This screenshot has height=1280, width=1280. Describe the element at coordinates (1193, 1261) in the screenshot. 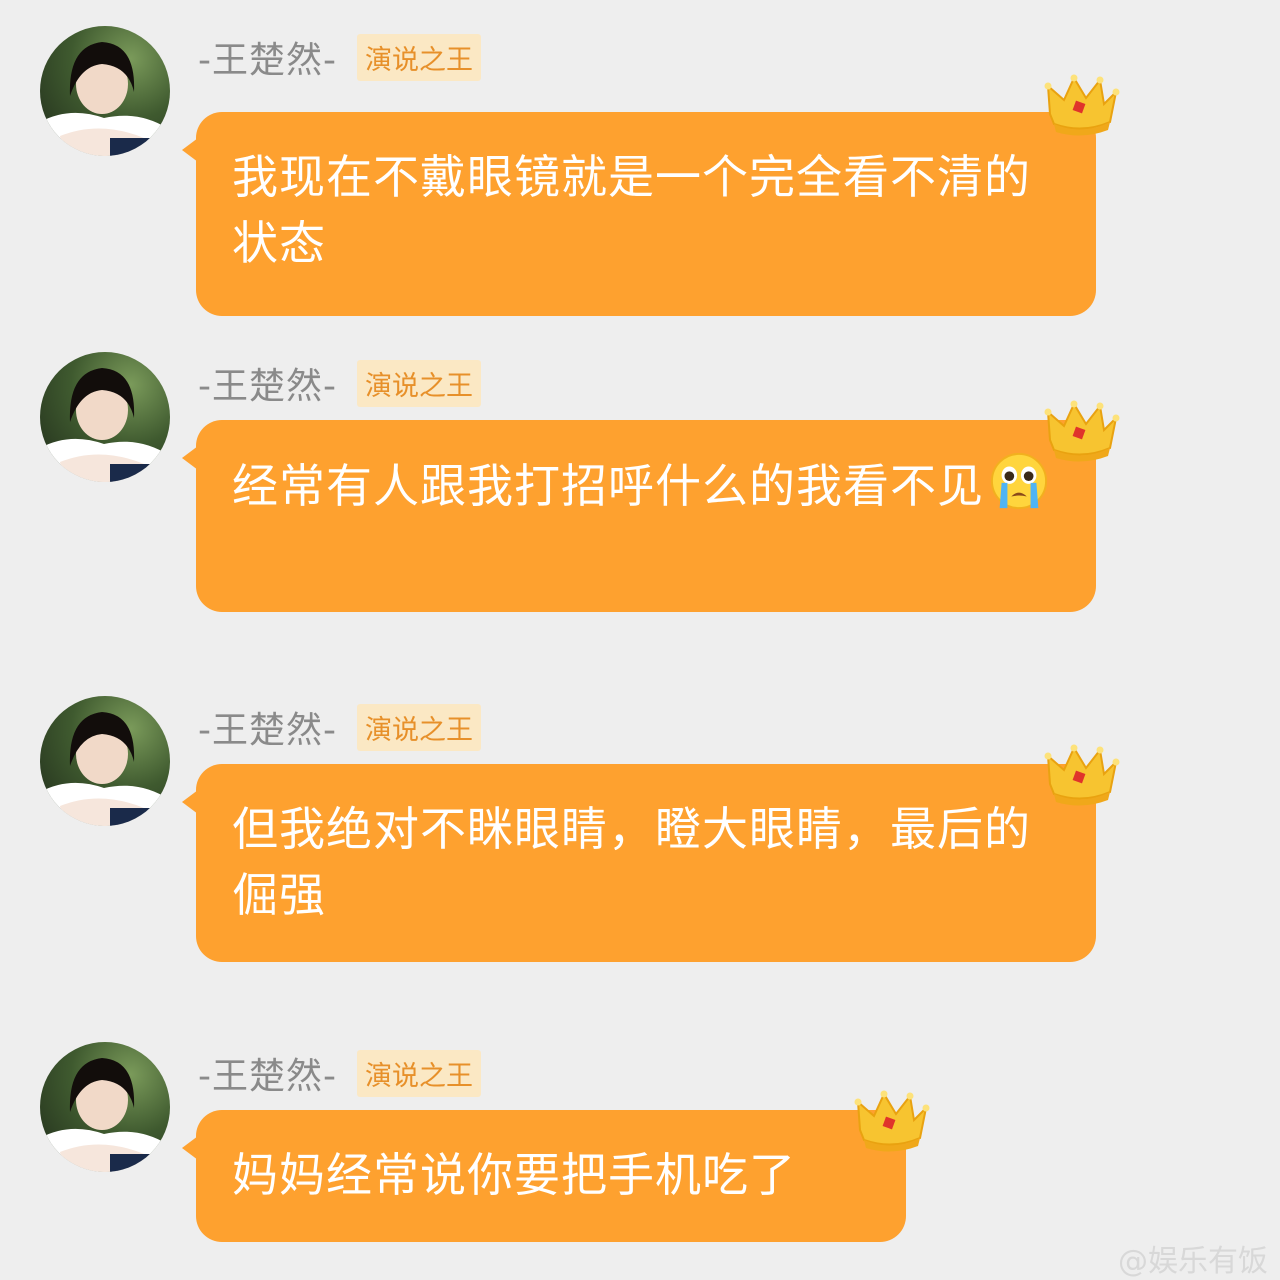

I see `watermark: @娱乐有饭` at that location.